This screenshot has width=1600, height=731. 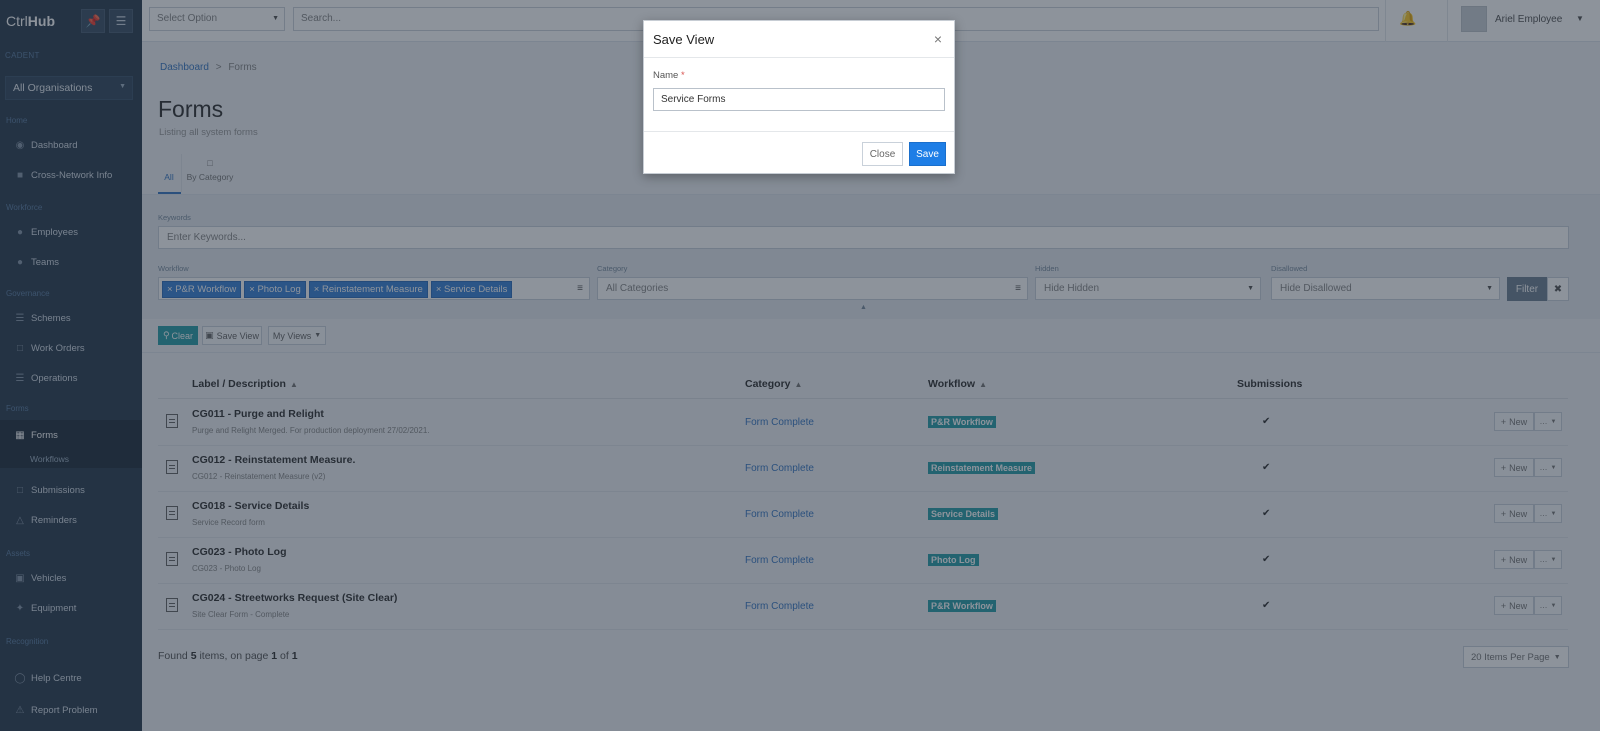 I want to click on required-marker: *, so click(x=682, y=75).